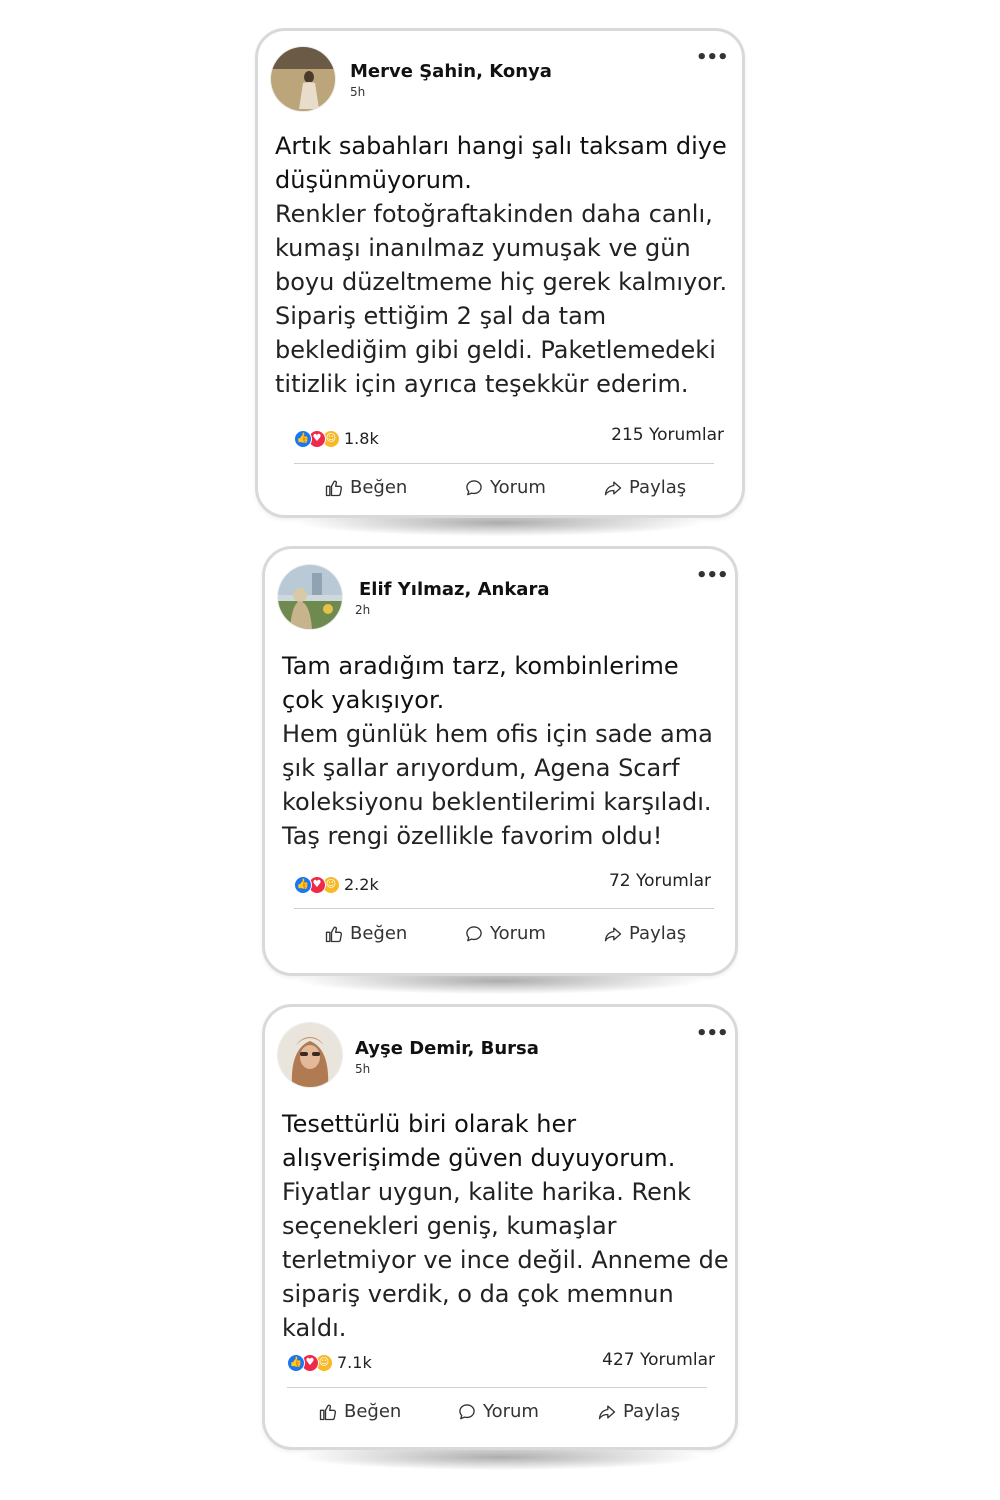 The height and width of the screenshot is (1500, 1000). What do you see at coordinates (632, 1360) in the screenshot?
I see `comments-count: 427 Yorumlar` at bounding box center [632, 1360].